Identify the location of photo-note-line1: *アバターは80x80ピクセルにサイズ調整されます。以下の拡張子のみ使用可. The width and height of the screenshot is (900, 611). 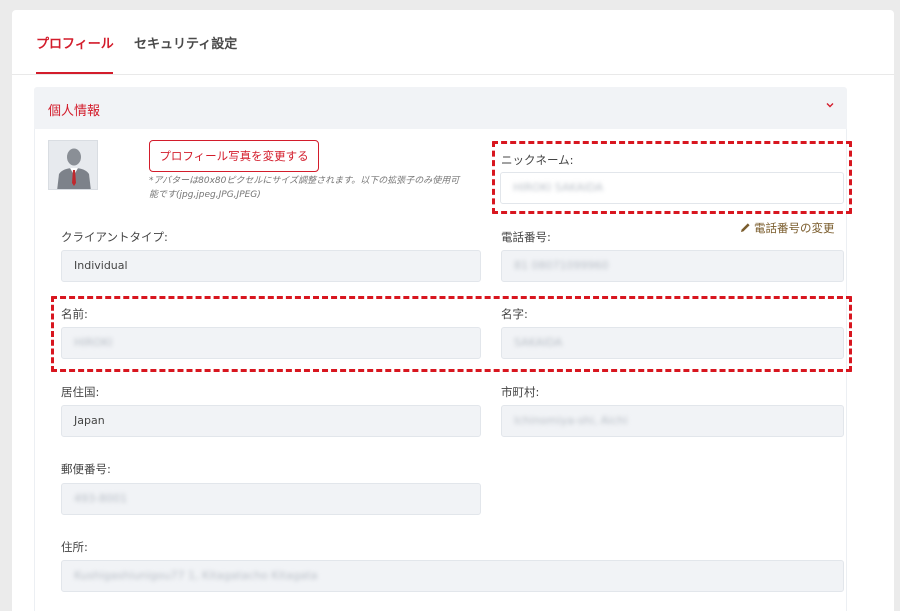
(304, 181).